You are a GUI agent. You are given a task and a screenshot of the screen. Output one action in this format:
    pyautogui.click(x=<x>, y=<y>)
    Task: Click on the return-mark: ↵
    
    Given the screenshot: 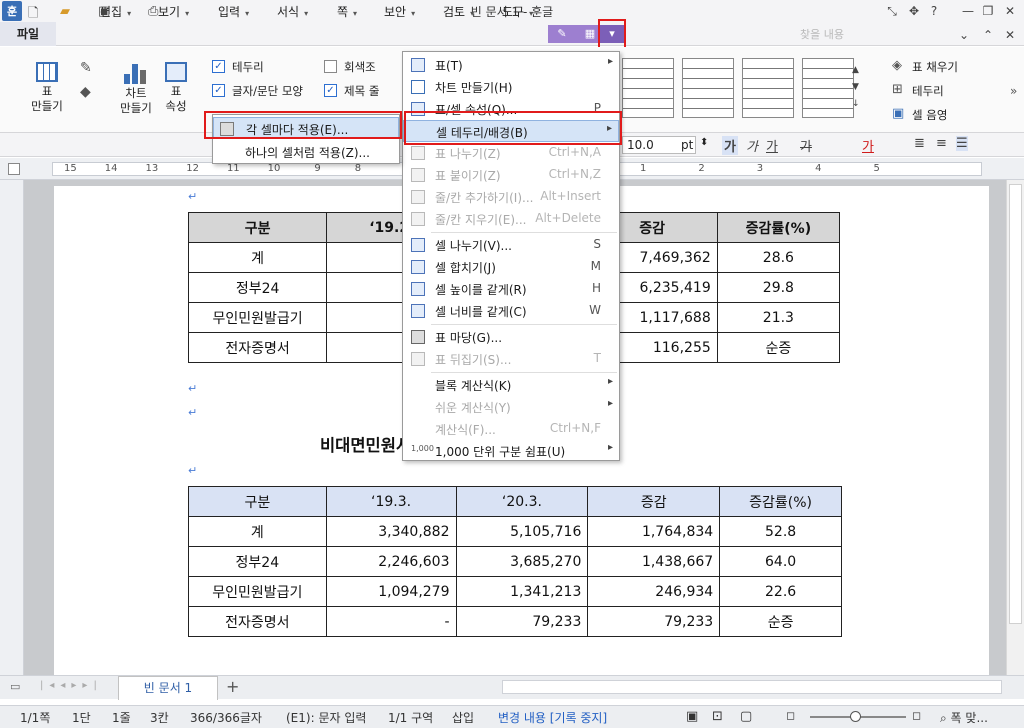 What is the action you would take?
    pyautogui.click(x=193, y=388)
    